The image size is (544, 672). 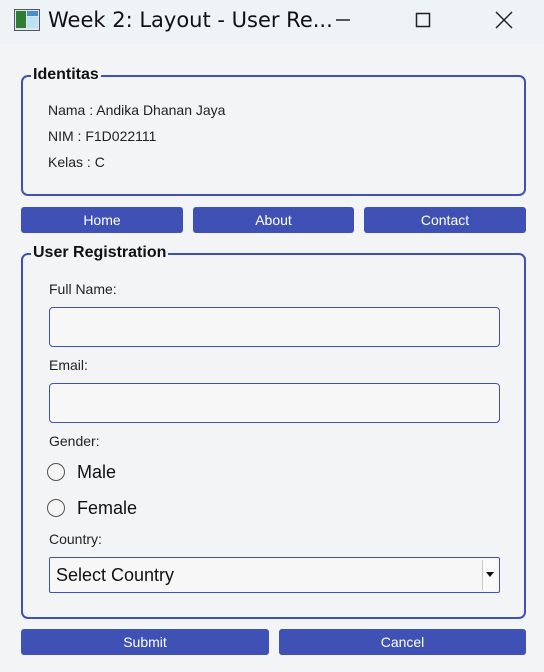 I want to click on country-selected-value: Select Country, so click(x=115, y=575).